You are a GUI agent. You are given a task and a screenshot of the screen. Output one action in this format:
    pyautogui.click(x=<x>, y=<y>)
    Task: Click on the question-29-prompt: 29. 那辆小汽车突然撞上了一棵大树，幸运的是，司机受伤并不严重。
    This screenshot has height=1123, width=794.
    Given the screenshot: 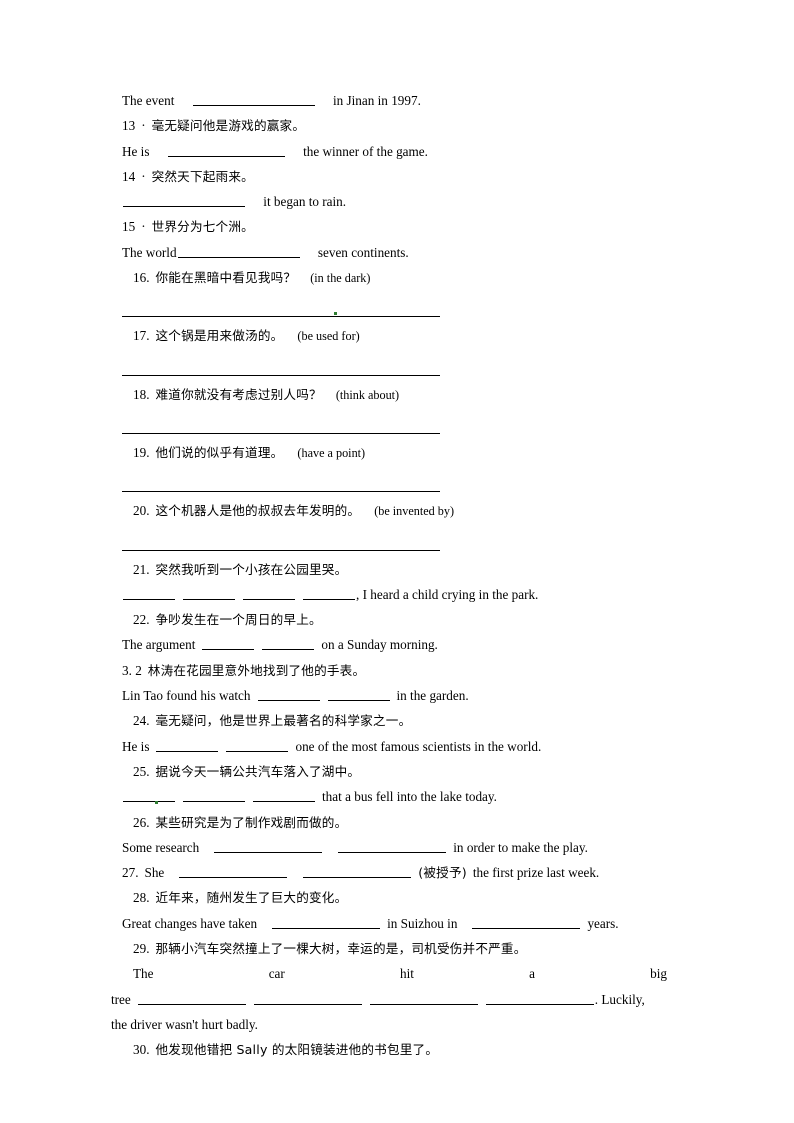 What is the action you would take?
    pyautogui.click(x=402, y=948)
    